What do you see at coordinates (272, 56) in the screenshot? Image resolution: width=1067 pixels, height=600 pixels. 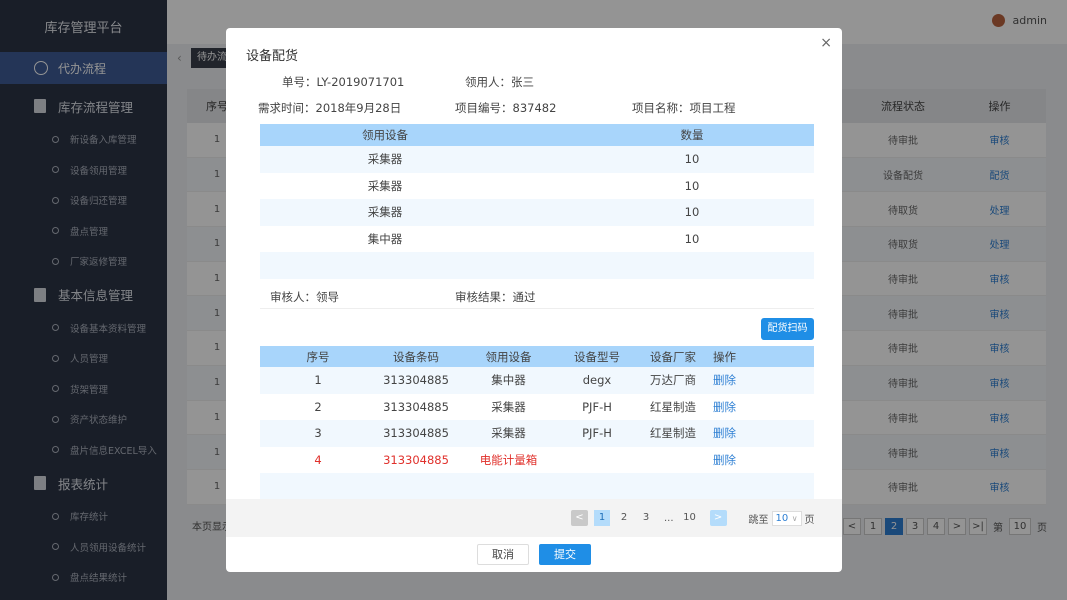 I see `dialog-title: 设备配货` at bounding box center [272, 56].